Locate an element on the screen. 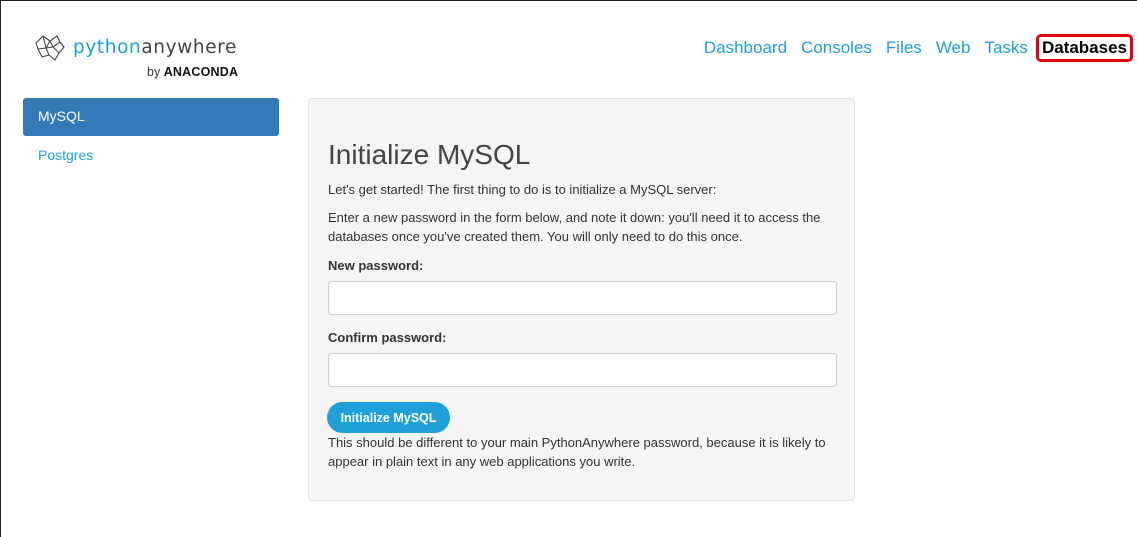  nav-dashboard: Dashboard is located at coordinates (745, 48).